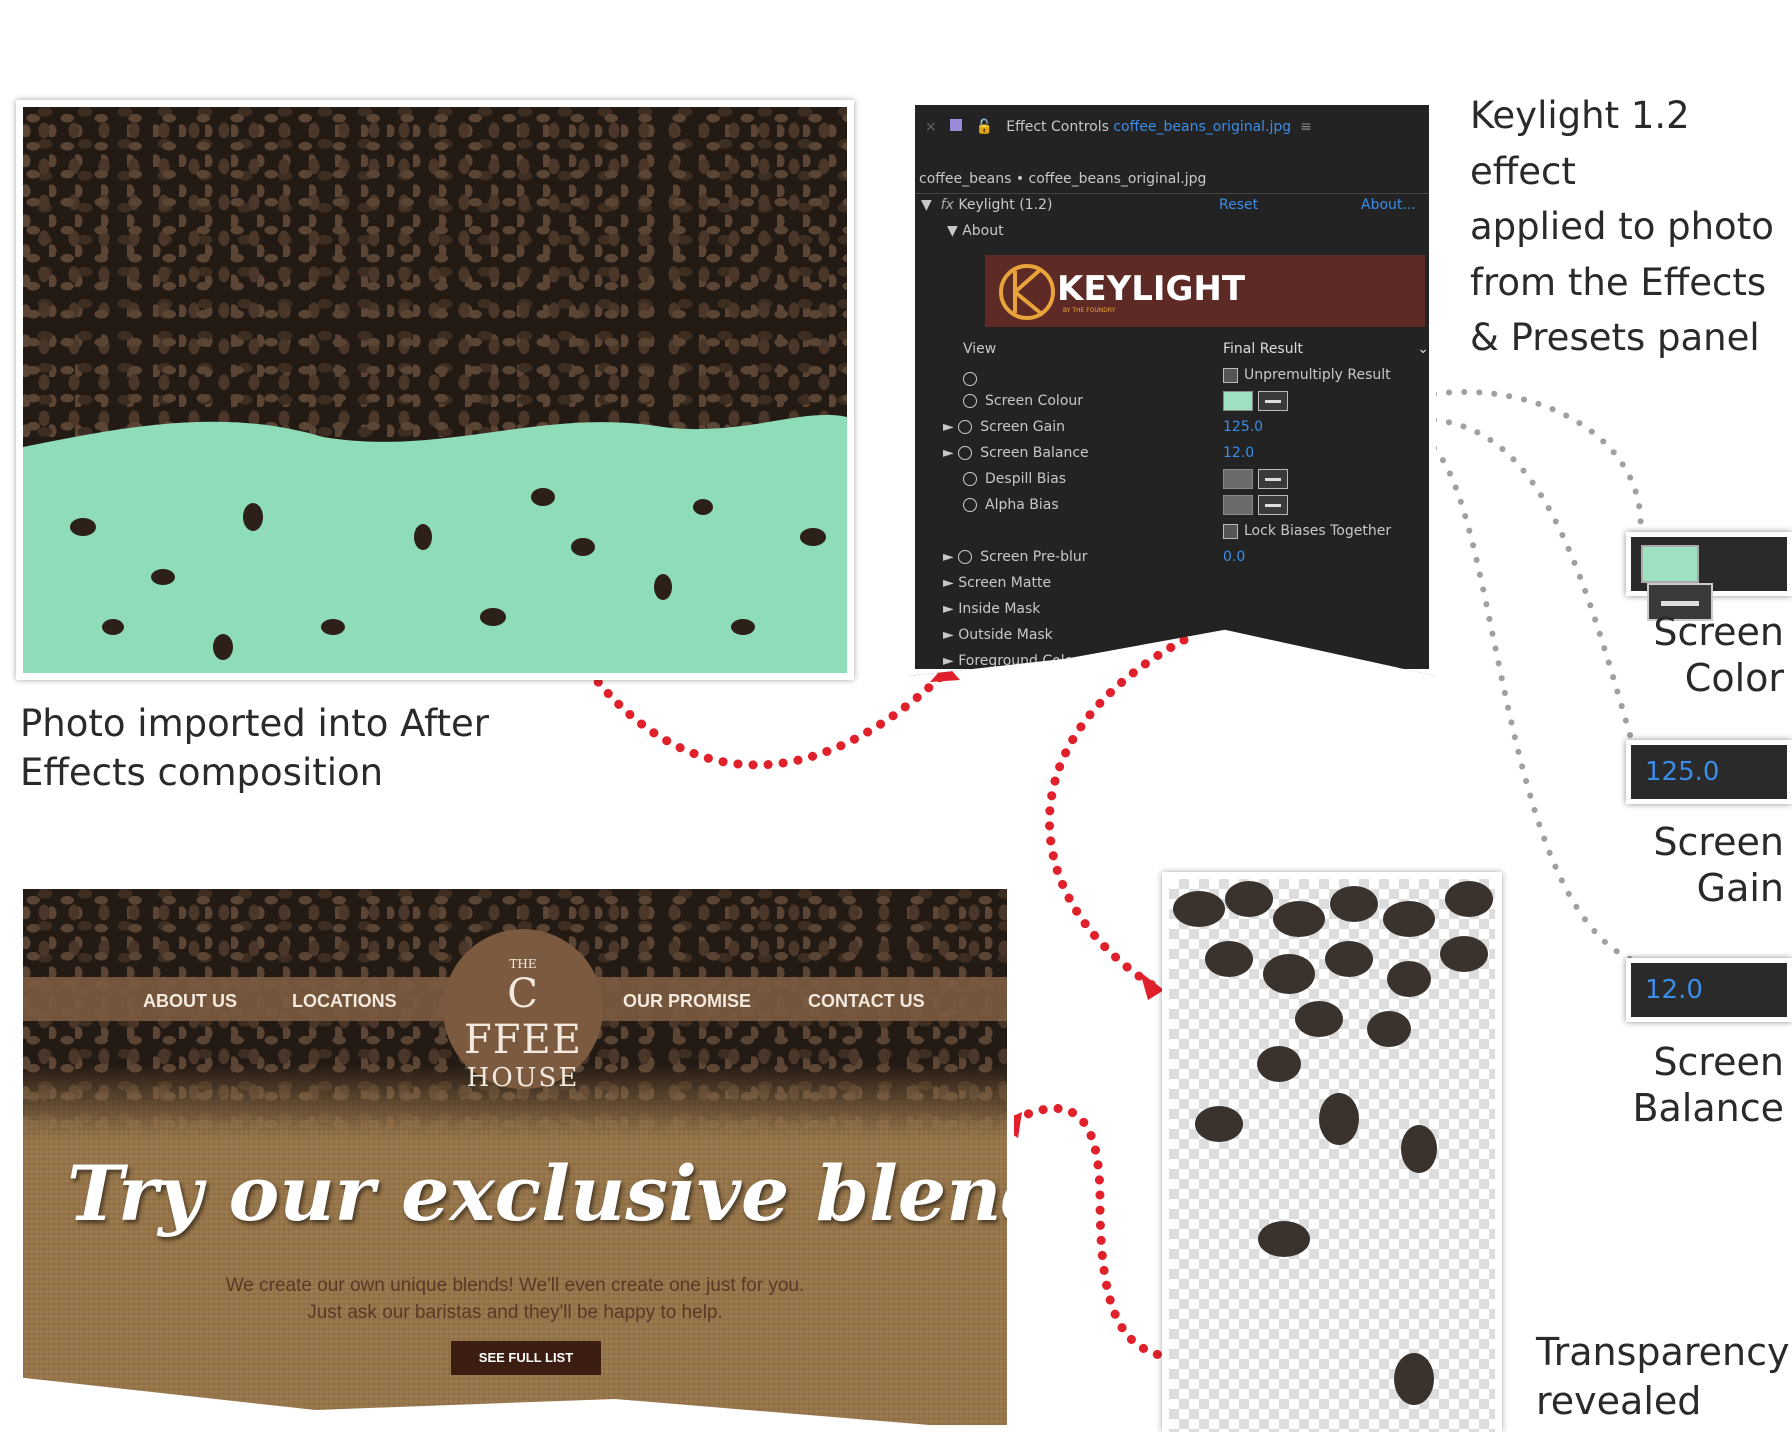  What do you see at coordinates (1708, 1107) in the screenshot?
I see `caption-line: Balance` at bounding box center [1708, 1107].